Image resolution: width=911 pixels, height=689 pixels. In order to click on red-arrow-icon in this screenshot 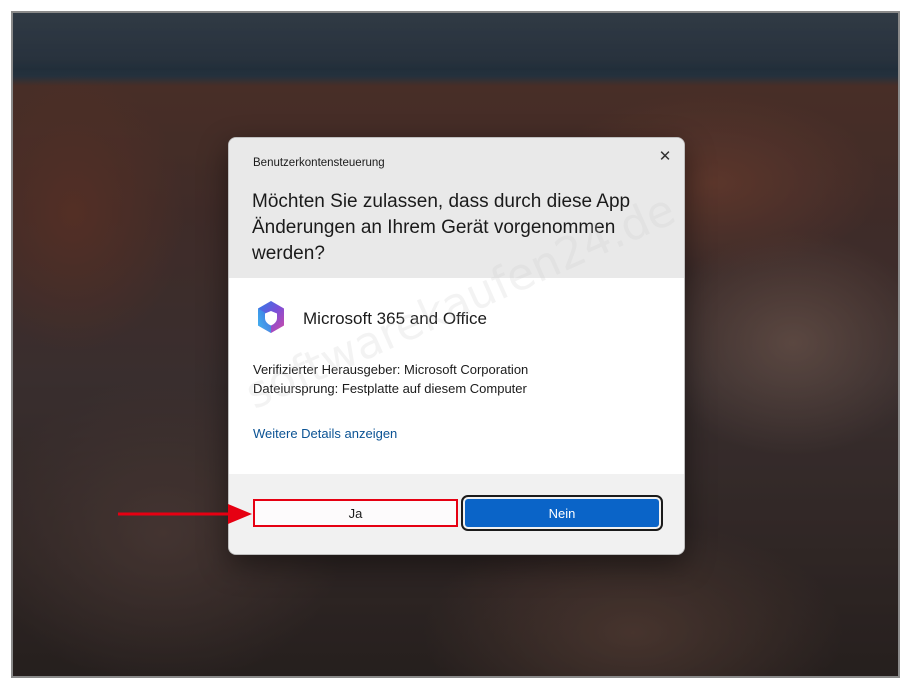, I will do `click(185, 514)`.